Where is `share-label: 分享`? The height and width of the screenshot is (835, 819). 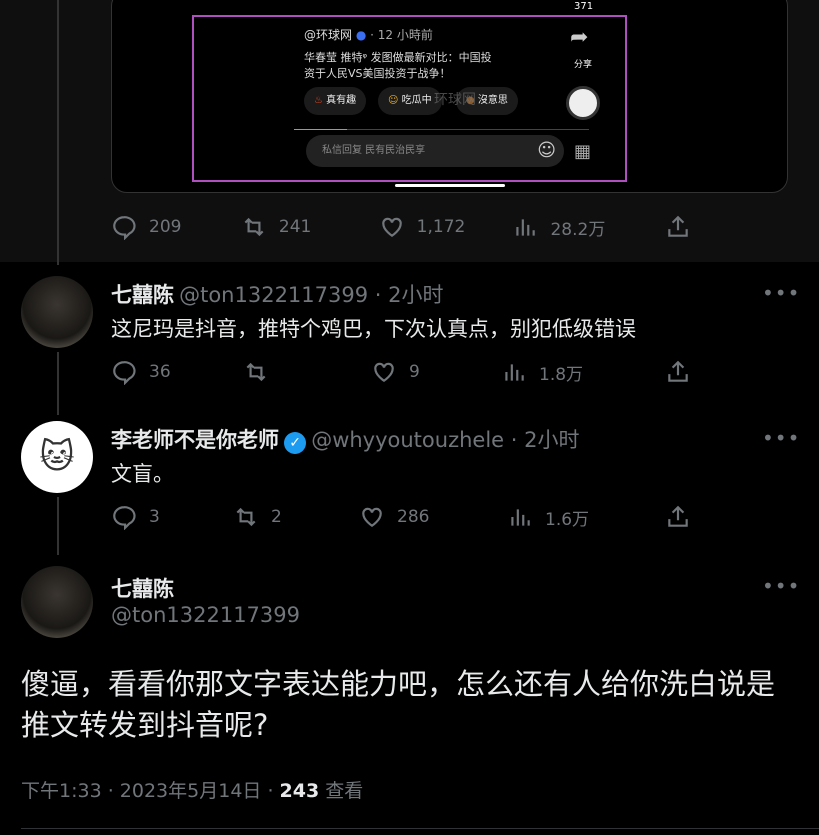
share-label: 分享 is located at coordinates (583, 65).